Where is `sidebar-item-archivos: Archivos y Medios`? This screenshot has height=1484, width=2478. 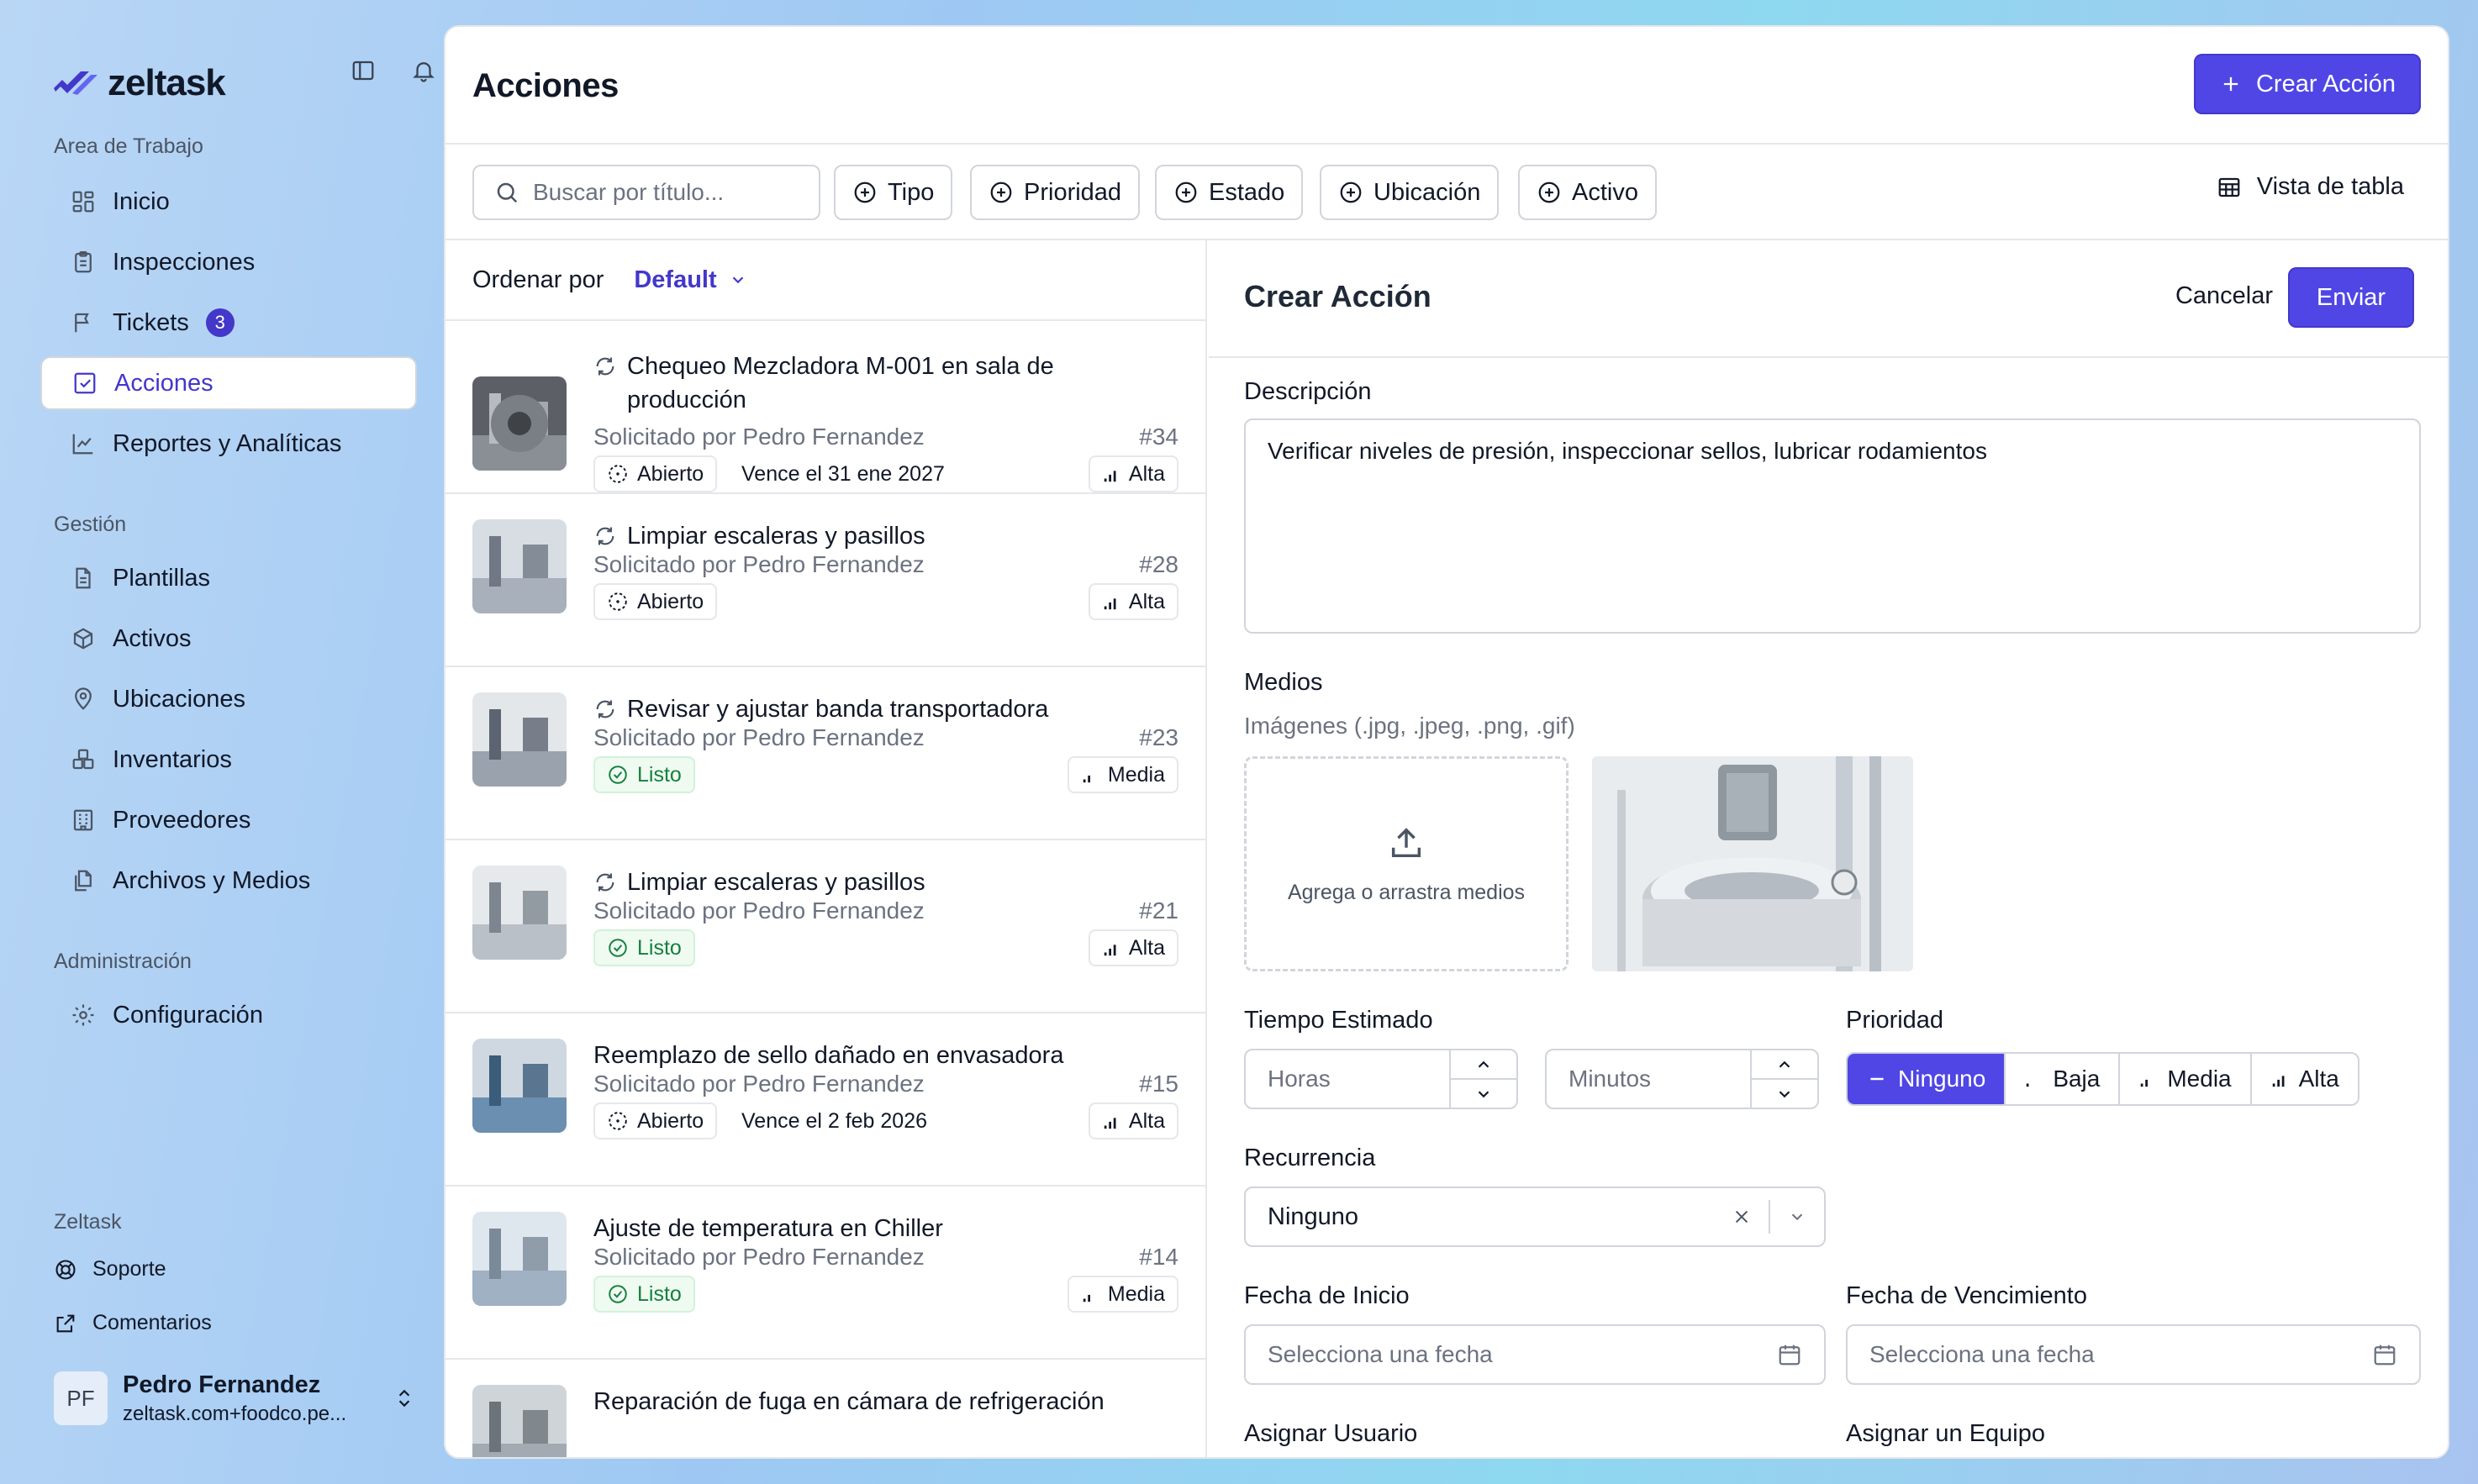
sidebar-item-archivos: Archivos y Medios is located at coordinates (228, 881).